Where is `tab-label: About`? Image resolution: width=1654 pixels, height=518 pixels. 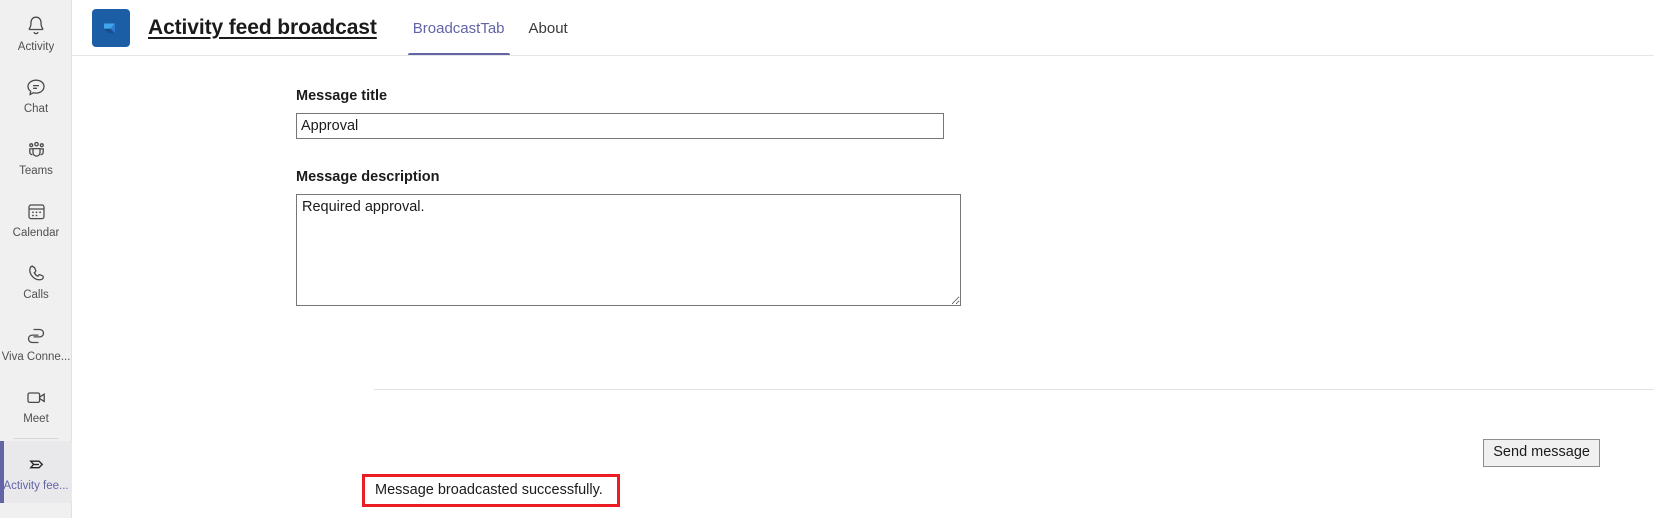
tab-label: About is located at coordinates (548, 28).